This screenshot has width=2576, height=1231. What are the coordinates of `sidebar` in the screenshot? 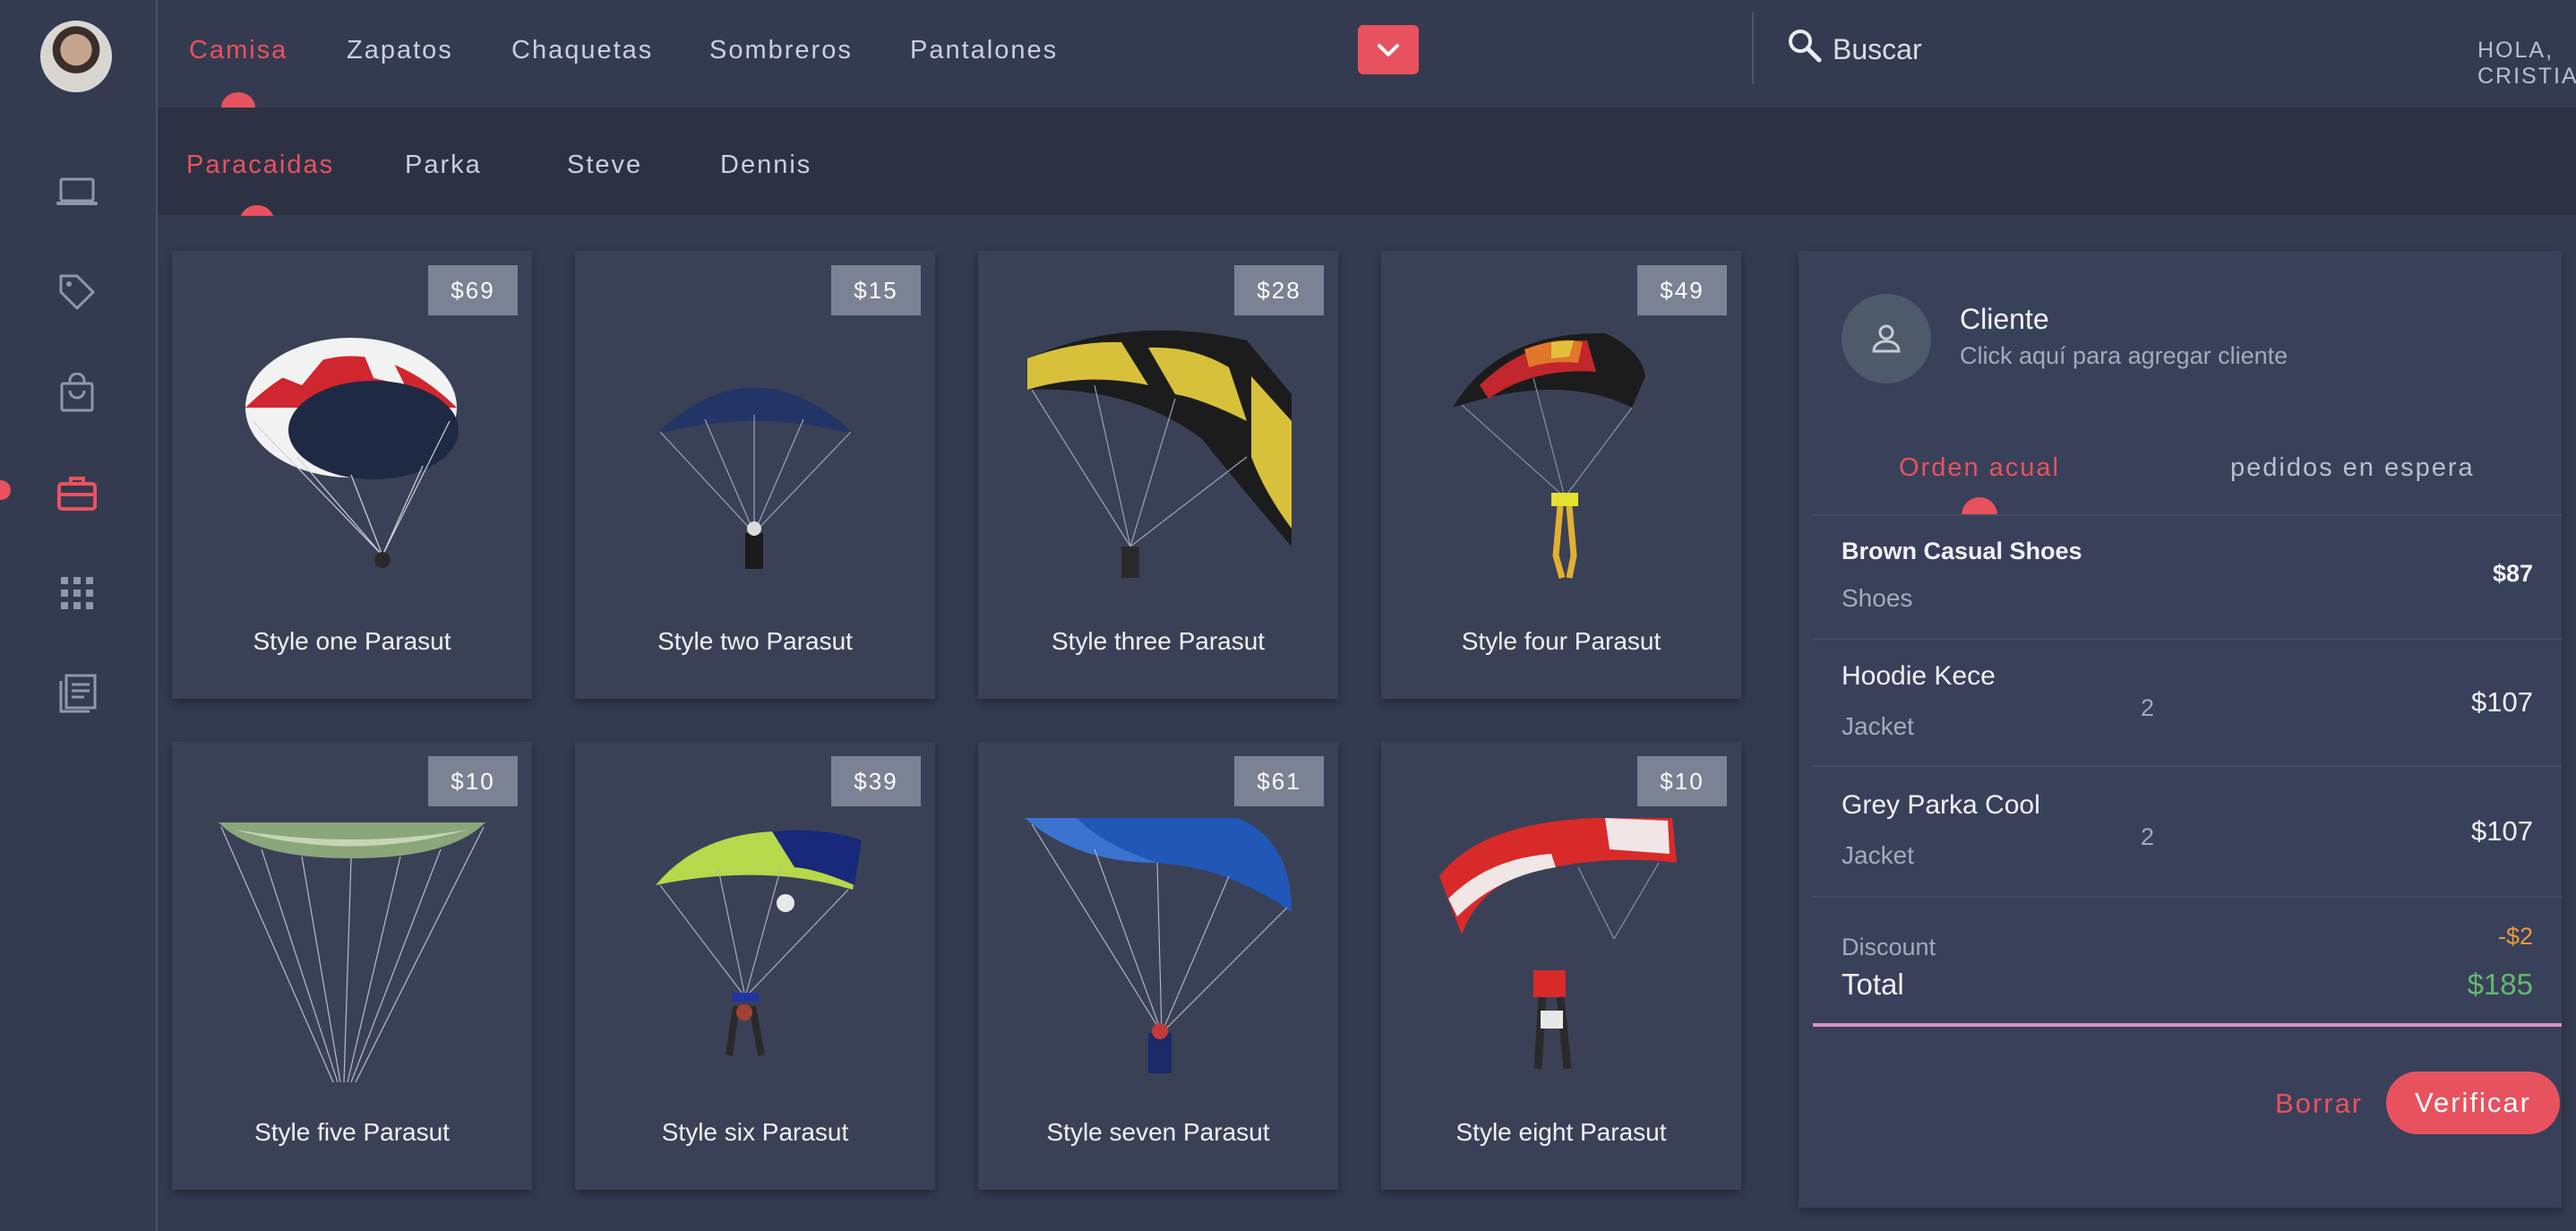 It's located at (79, 615).